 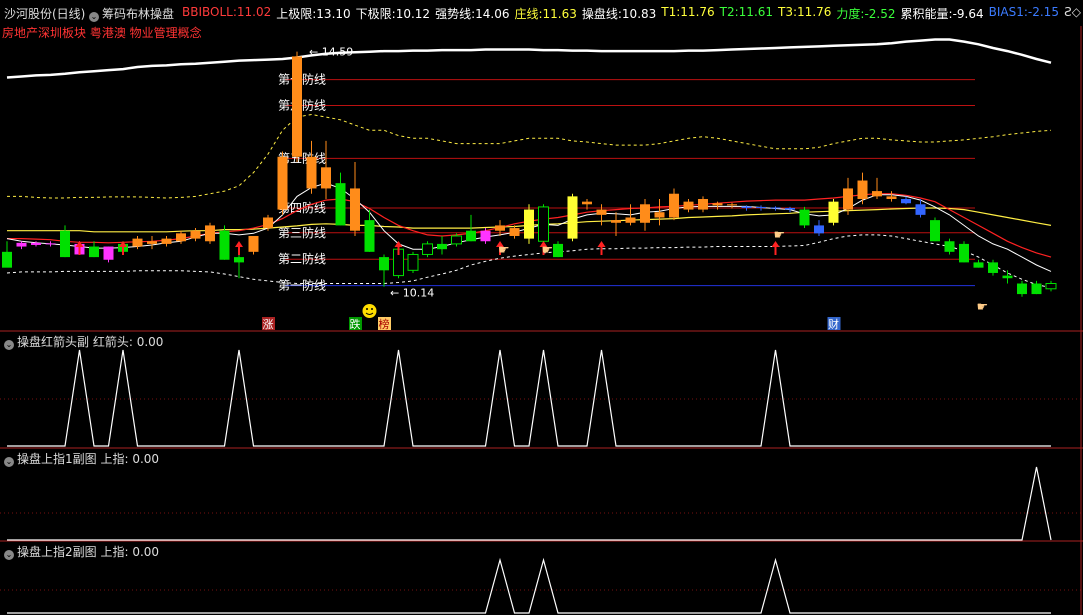 I want to click on panel-title-up-2: ⌄ 操盘上指2副图 上指: 0.00, so click(x=81, y=551).